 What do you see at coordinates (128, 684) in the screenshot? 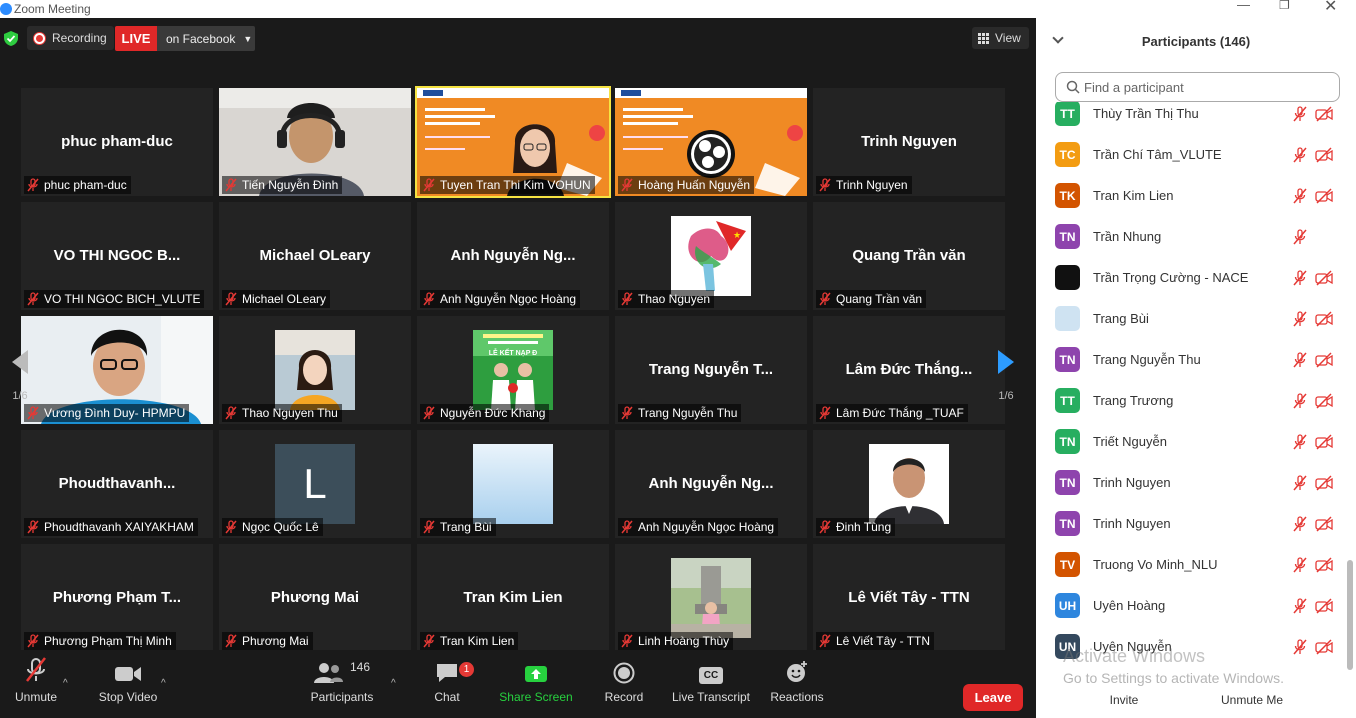
I see `stop-video-button: Stop Video` at bounding box center [128, 684].